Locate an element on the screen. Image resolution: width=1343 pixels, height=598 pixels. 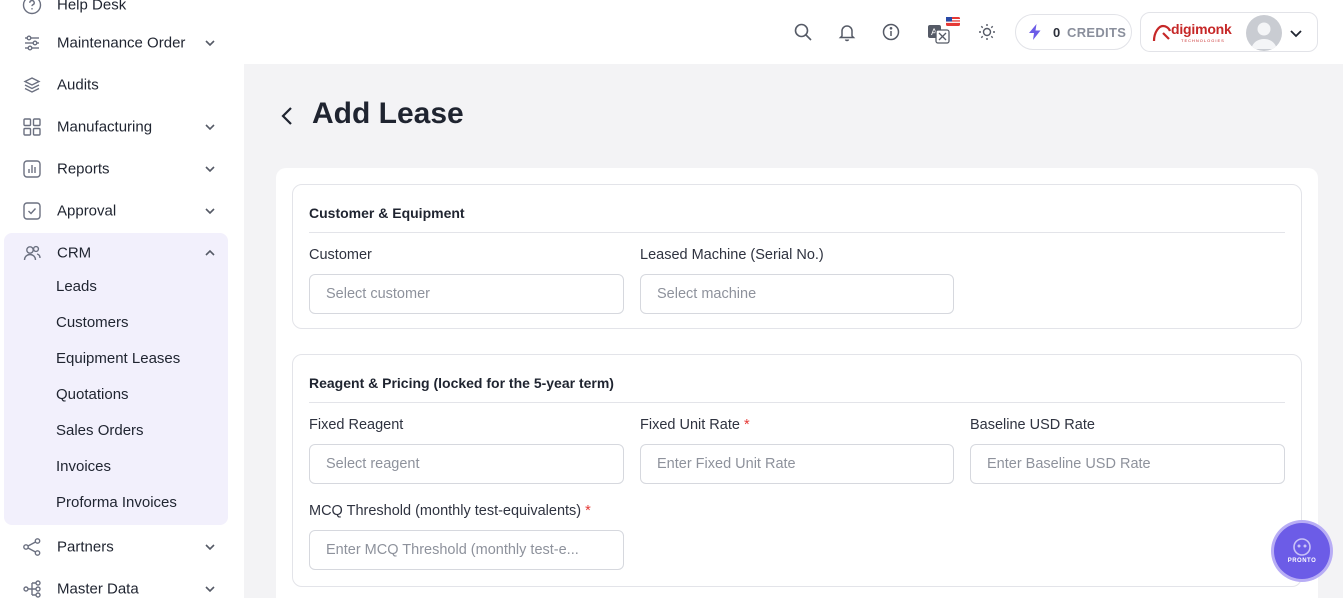
sidebar-item-maintenance-order: Maintenance Order is located at coordinates (122, 43).